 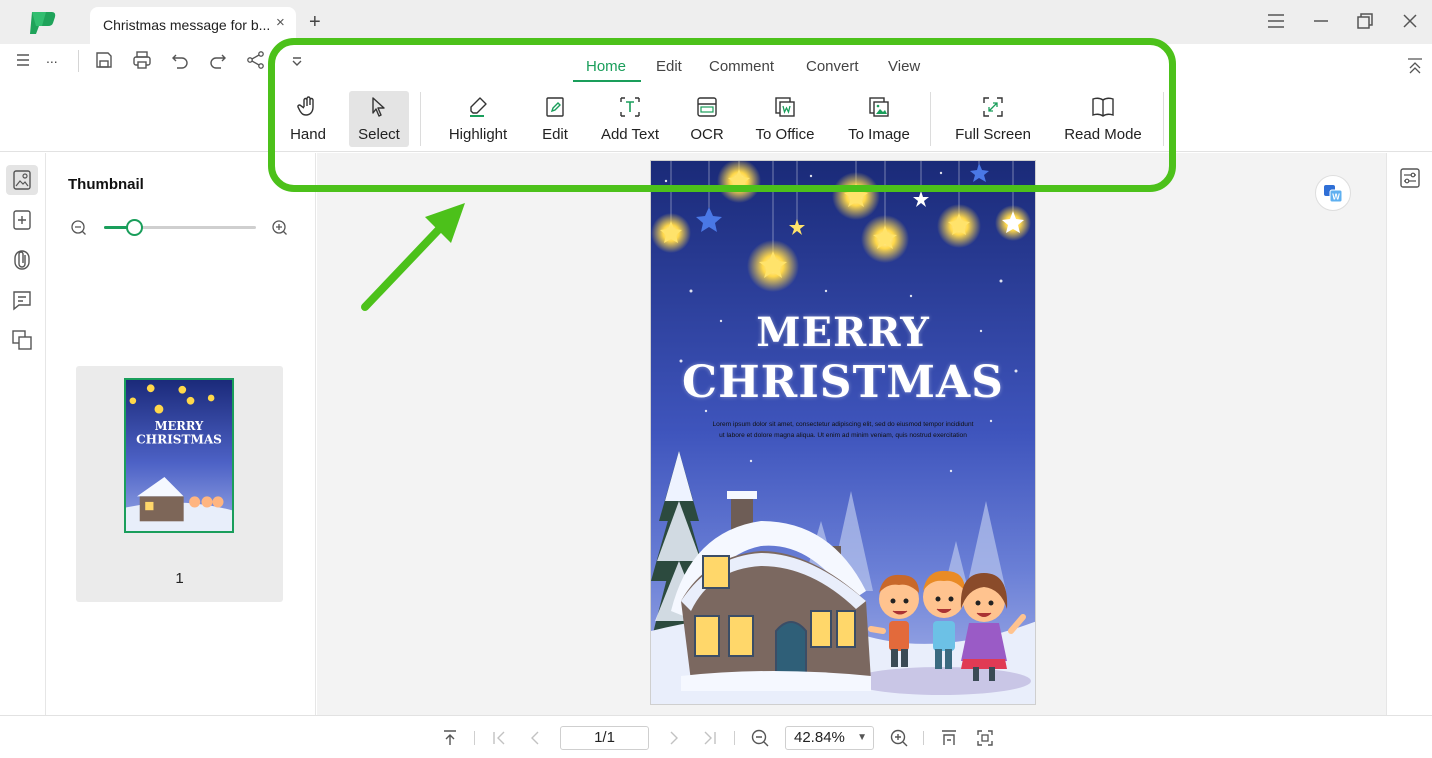 I want to click on page-thumbnail: MERRY CHRISTMAS 1, so click(x=179, y=484).